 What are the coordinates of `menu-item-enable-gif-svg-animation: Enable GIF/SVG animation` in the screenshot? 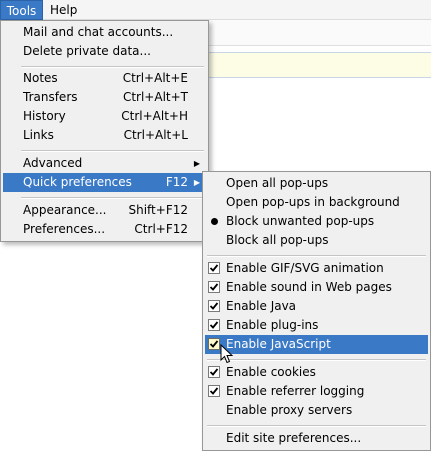 It's located at (316, 268).